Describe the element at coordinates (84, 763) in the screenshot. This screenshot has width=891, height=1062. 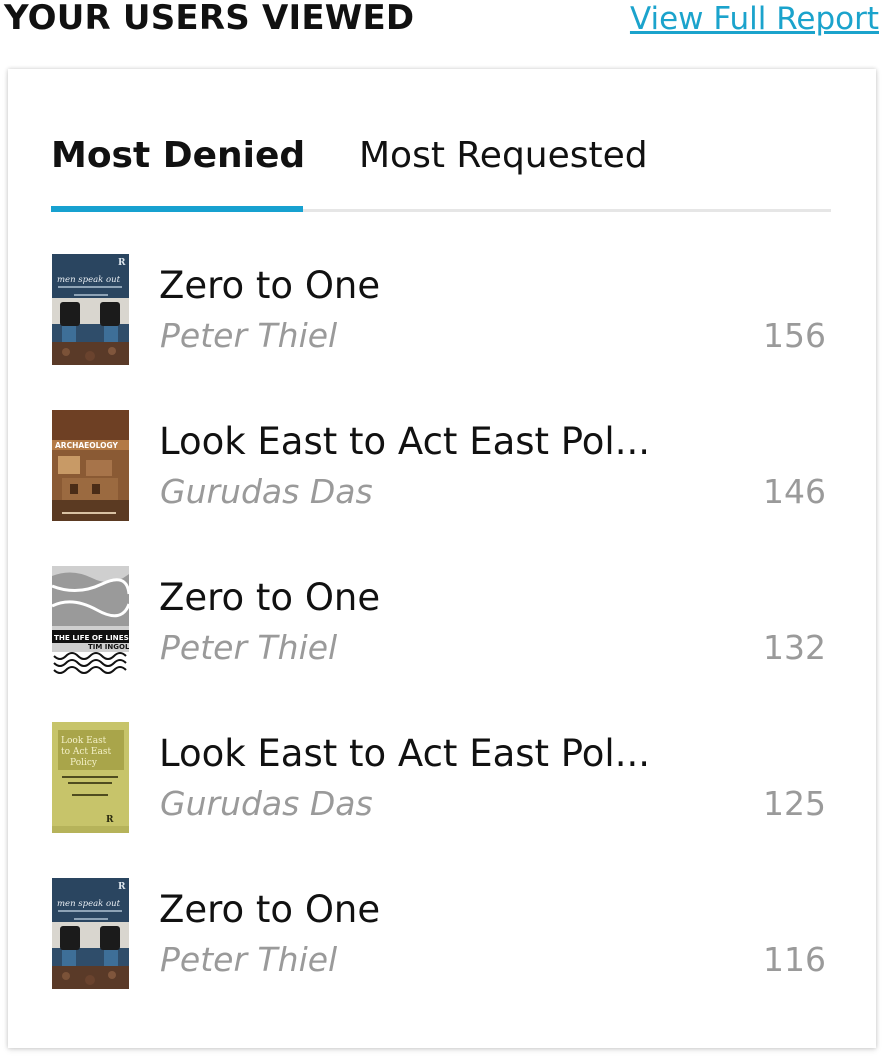
I see `cover-title-3: Policy` at that location.